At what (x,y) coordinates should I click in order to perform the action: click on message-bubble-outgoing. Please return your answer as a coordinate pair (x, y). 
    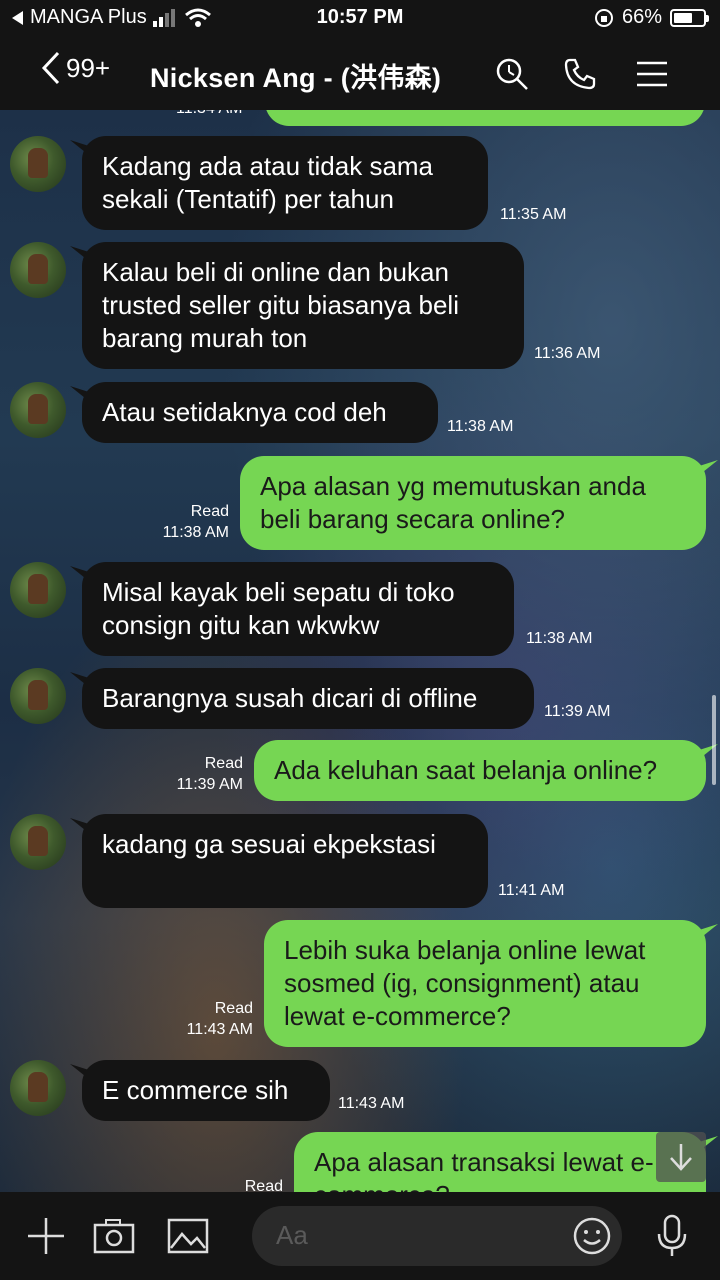
    Looking at the image, I should click on (485, 118).